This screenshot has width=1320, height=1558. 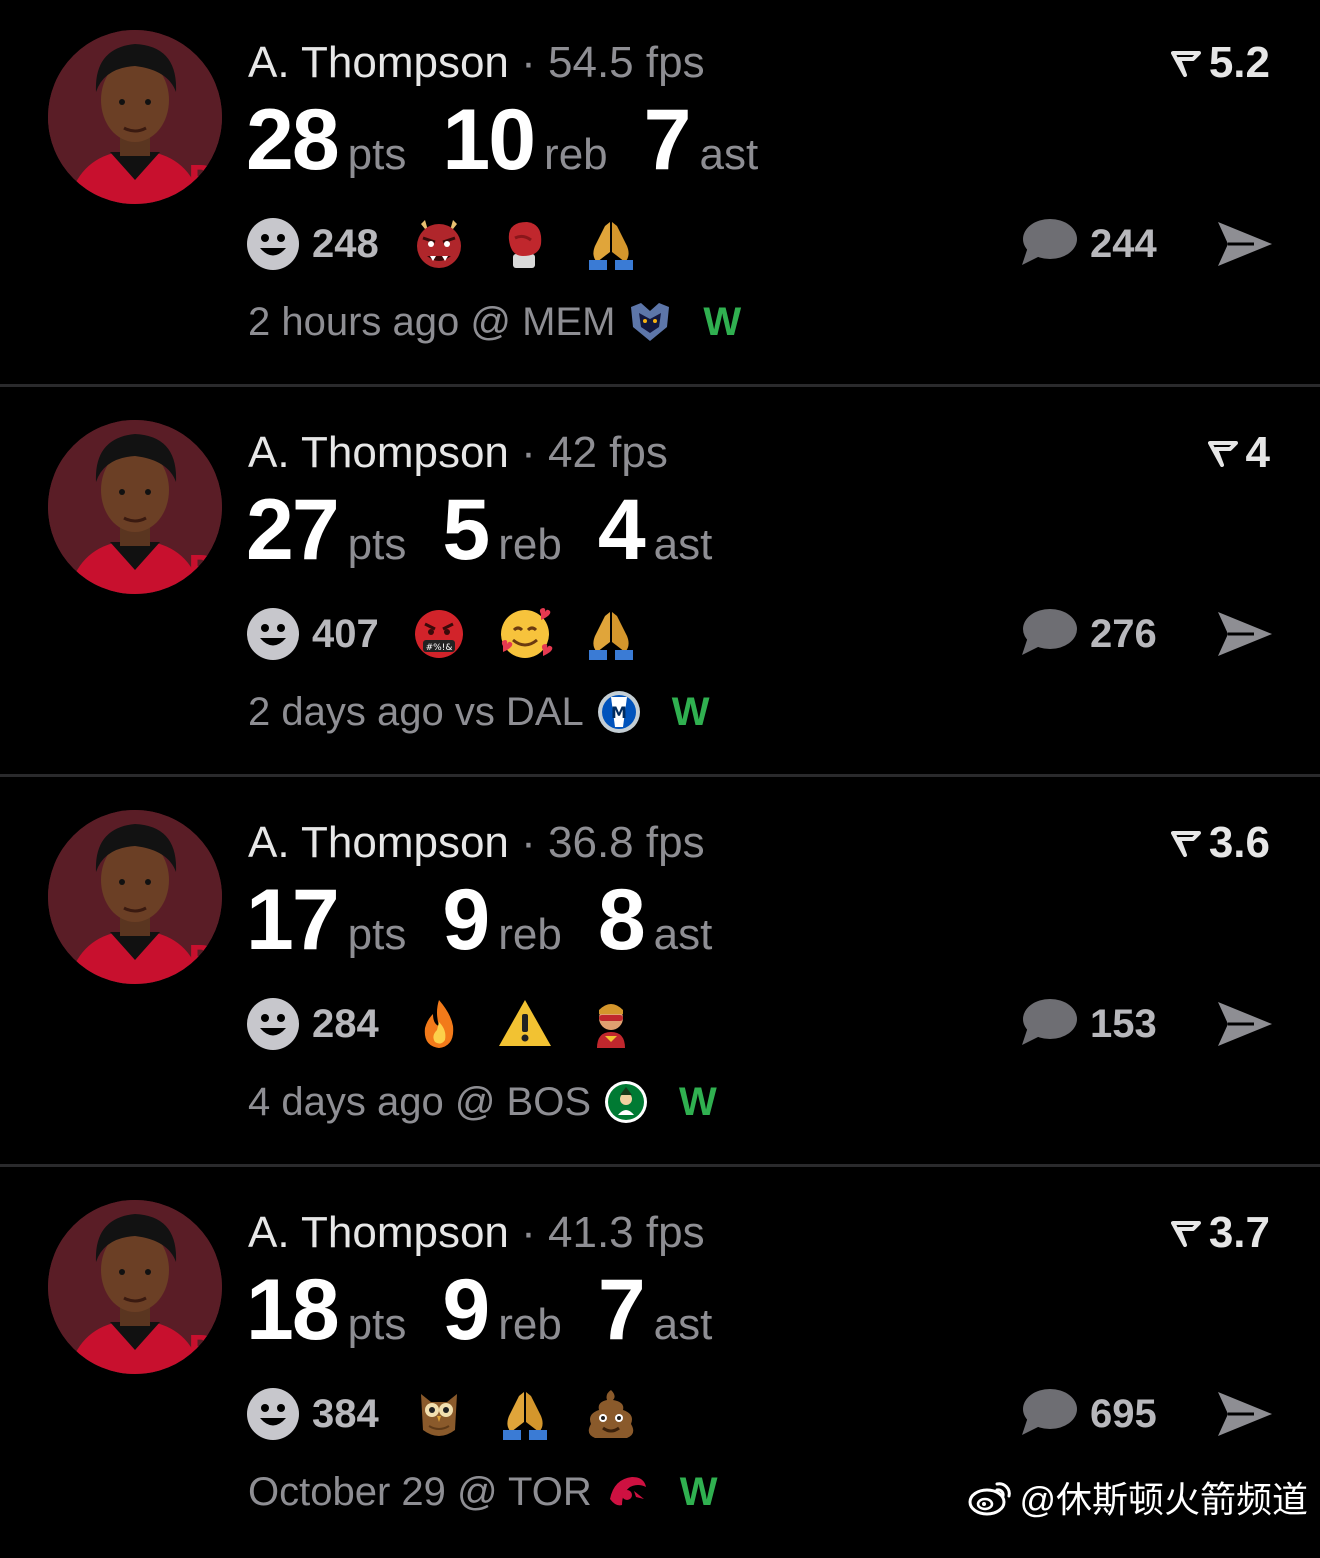 I want to click on rating-value: 3.6, so click(x=1239, y=842).